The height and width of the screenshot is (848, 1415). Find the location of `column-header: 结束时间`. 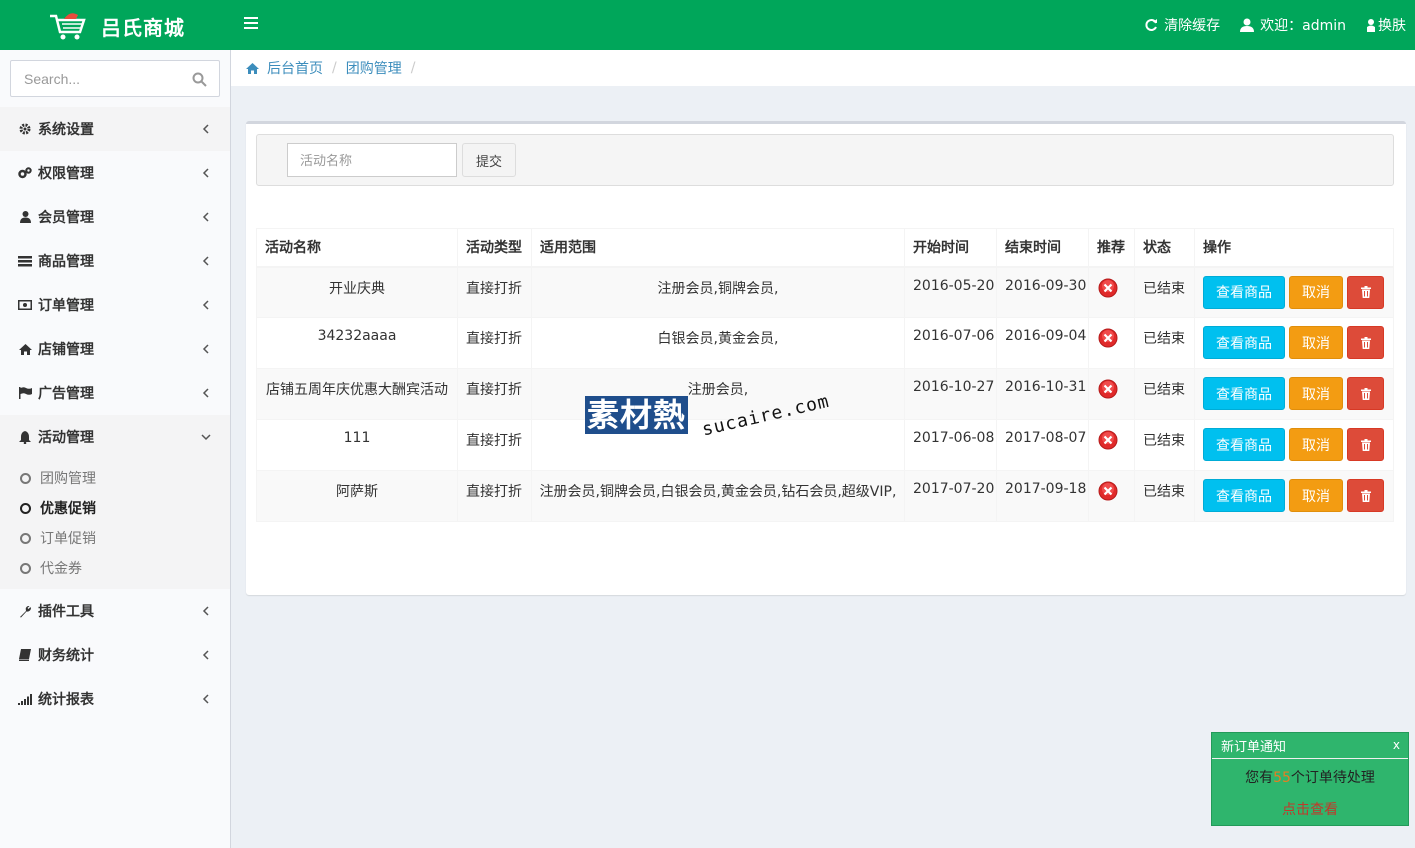

column-header: 结束时间 is located at coordinates (1042, 248).